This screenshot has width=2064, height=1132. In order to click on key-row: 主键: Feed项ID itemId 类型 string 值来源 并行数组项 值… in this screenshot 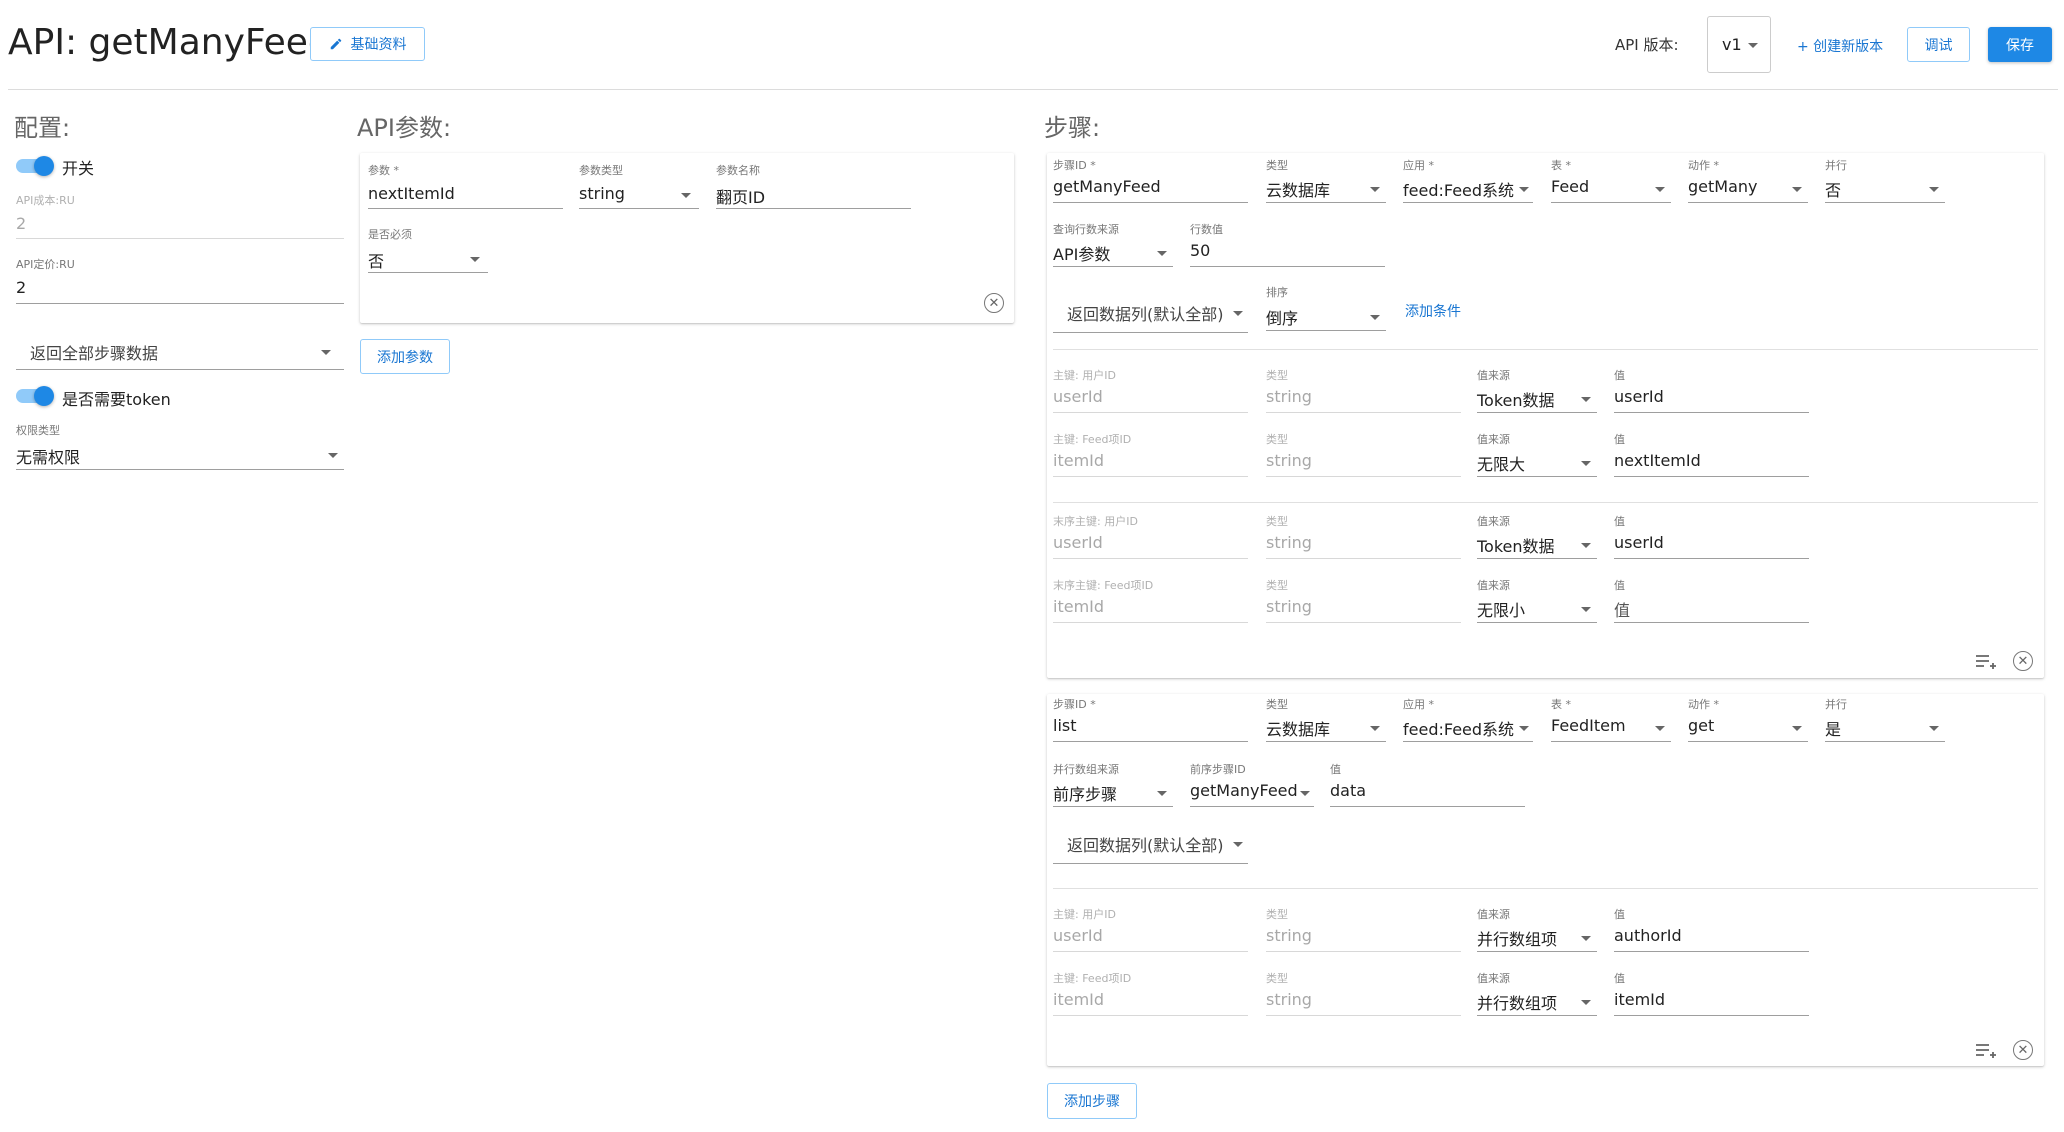, I will do `click(1545, 1000)`.